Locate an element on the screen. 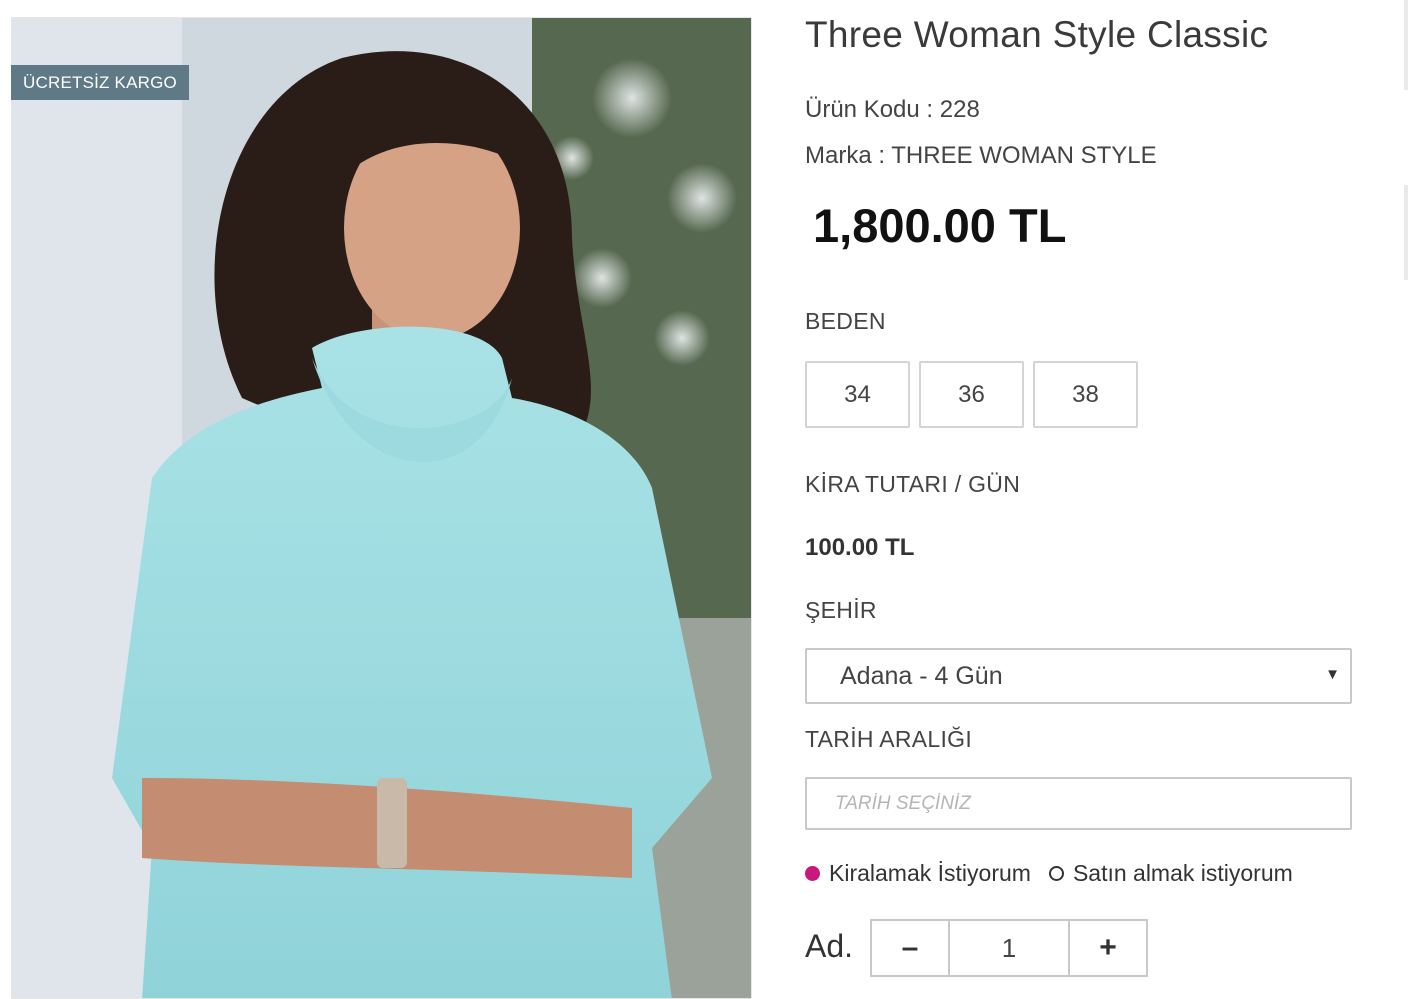  radio-selected-icon is located at coordinates (812, 873).